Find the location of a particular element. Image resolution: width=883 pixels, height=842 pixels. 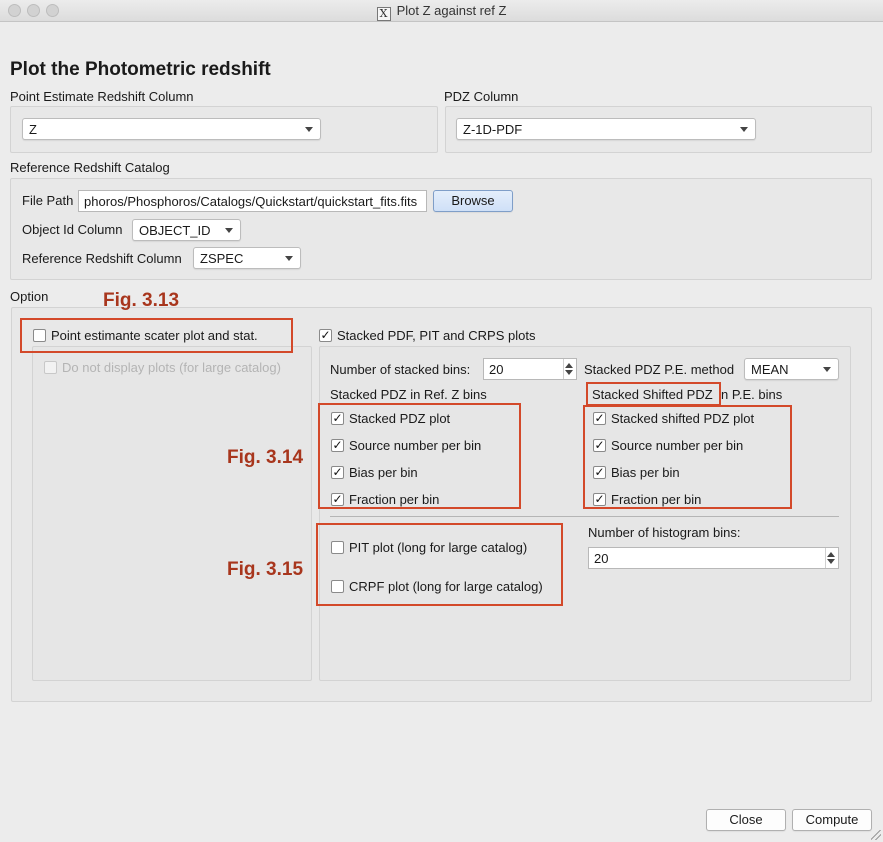

window-title: X Plot Z against ref Z is located at coordinates (441, 12).